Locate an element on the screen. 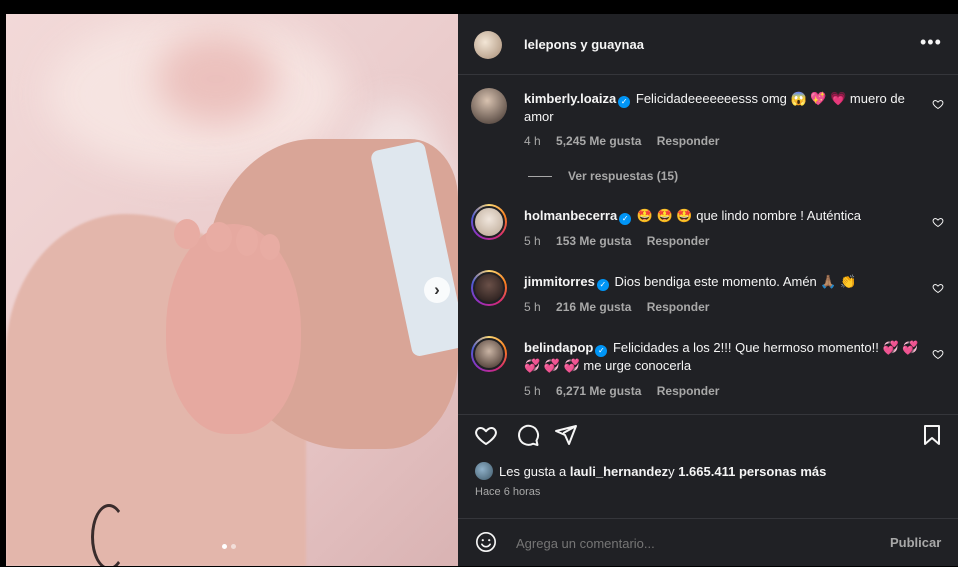 This screenshot has width=958, height=567. carousel-indicator is located at coordinates (229, 546).